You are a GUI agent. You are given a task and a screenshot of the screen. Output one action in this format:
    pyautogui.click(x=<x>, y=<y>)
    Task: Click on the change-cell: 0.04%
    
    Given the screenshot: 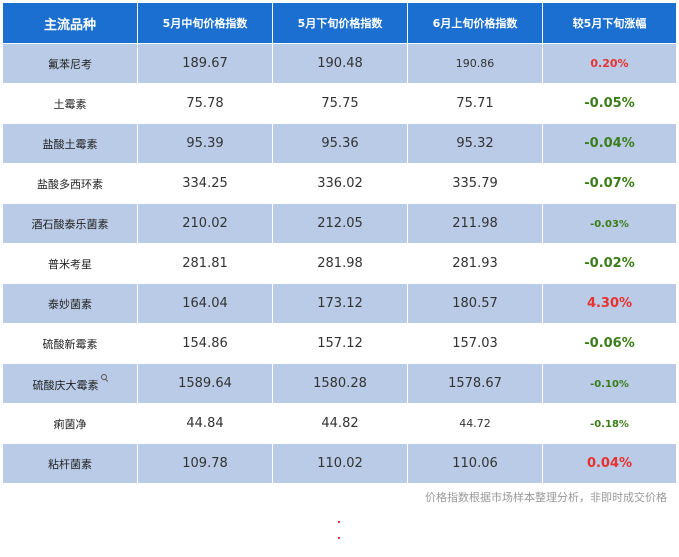 What is the action you would take?
    pyautogui.click(x=609, y=463)
    